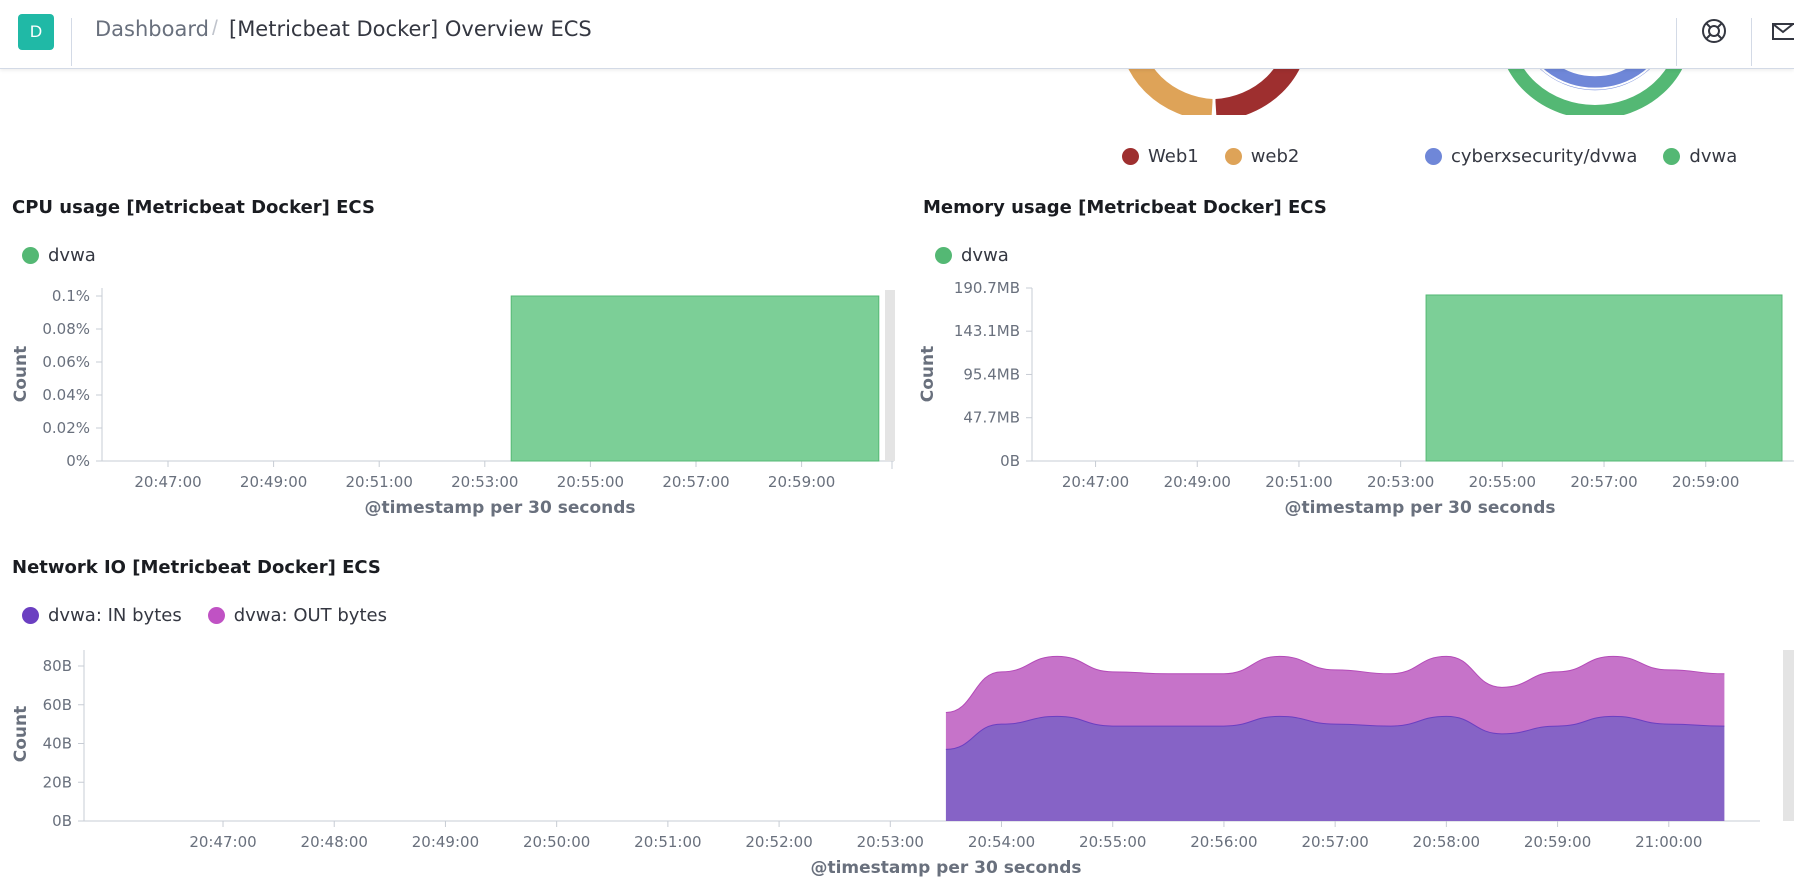 This screenshot has height=895, width=1794. Describe the element at coordinates (987, 331) in the screenshot. I see `y-tick-label: 143.1MB` at that location.